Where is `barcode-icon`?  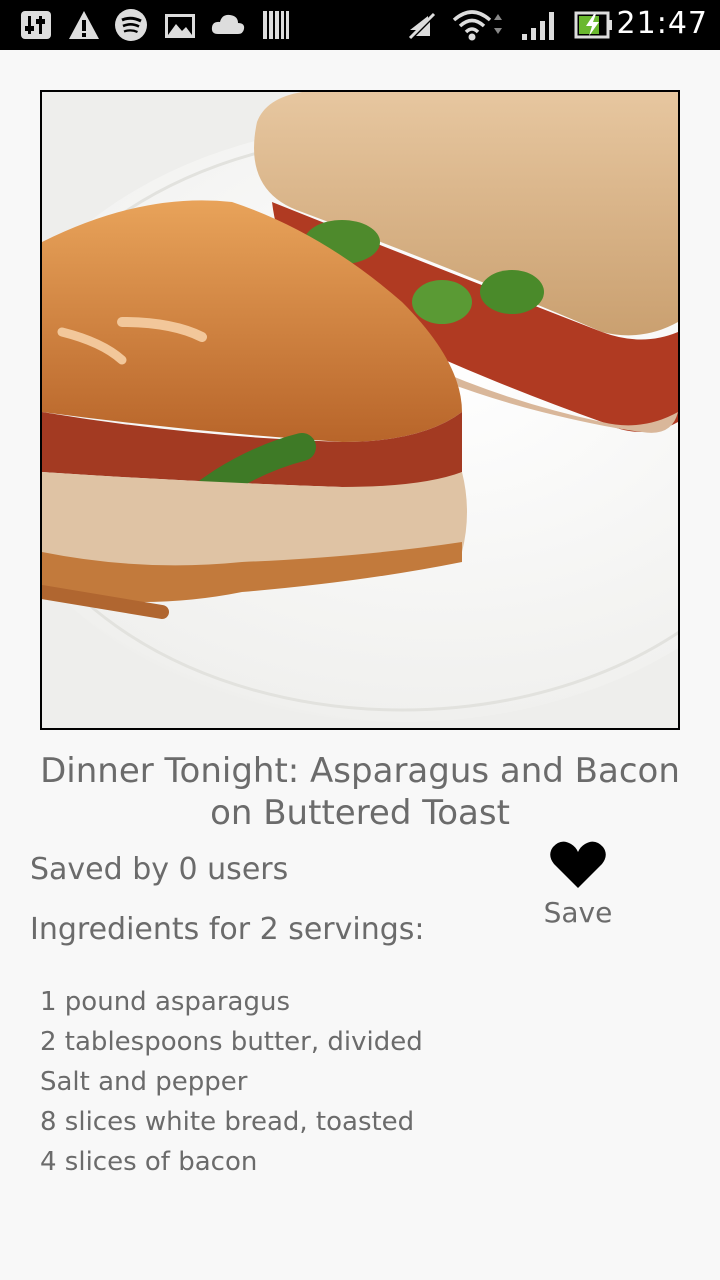
barcode-icon is located at coordinates (276, 25).